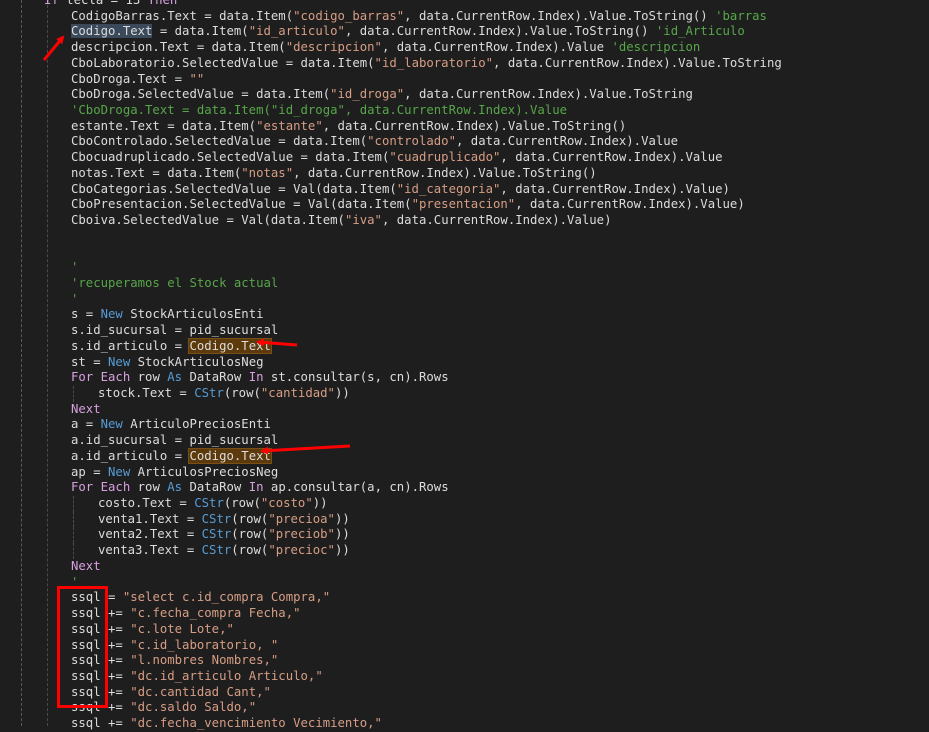 This screenshot has width=929, height=732. I want to click on code-token: "c.id_laboratorio, ", so click(204, 644).